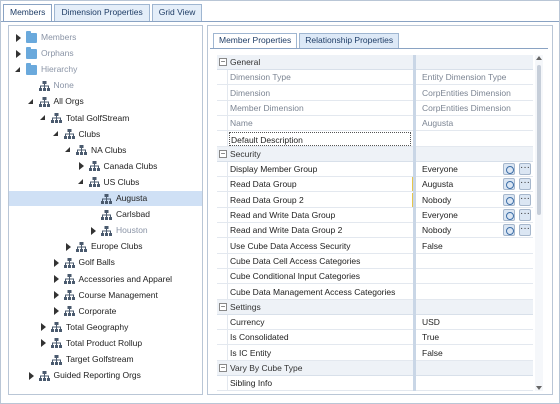  What do you see at coordinates (375, 139) in the screenshot?
I see `property-row: Default Description` at bounding box center [375, 139].